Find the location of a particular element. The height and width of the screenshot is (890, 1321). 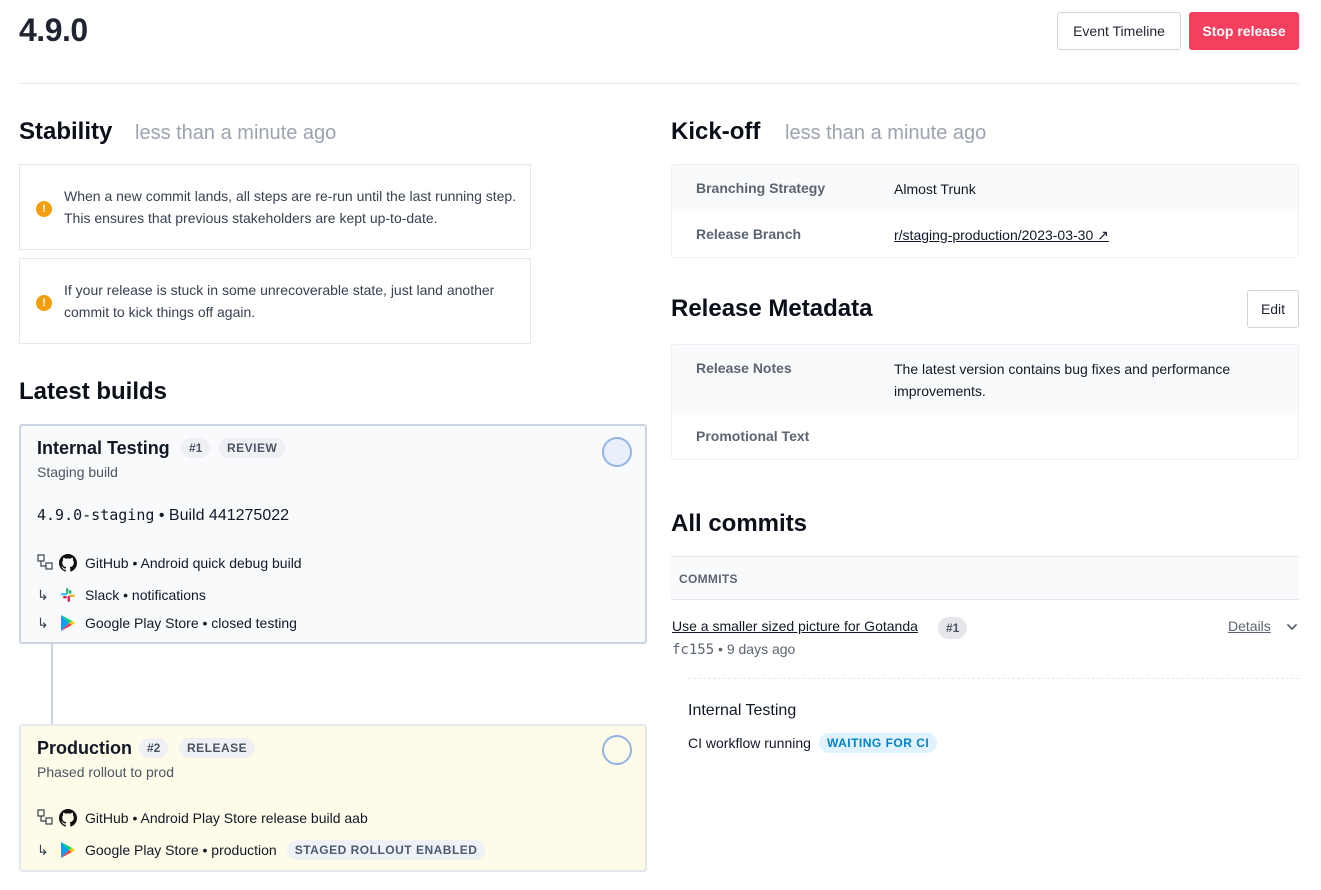

commits-column-header: COMMITS is located at coordinates (708, 579).